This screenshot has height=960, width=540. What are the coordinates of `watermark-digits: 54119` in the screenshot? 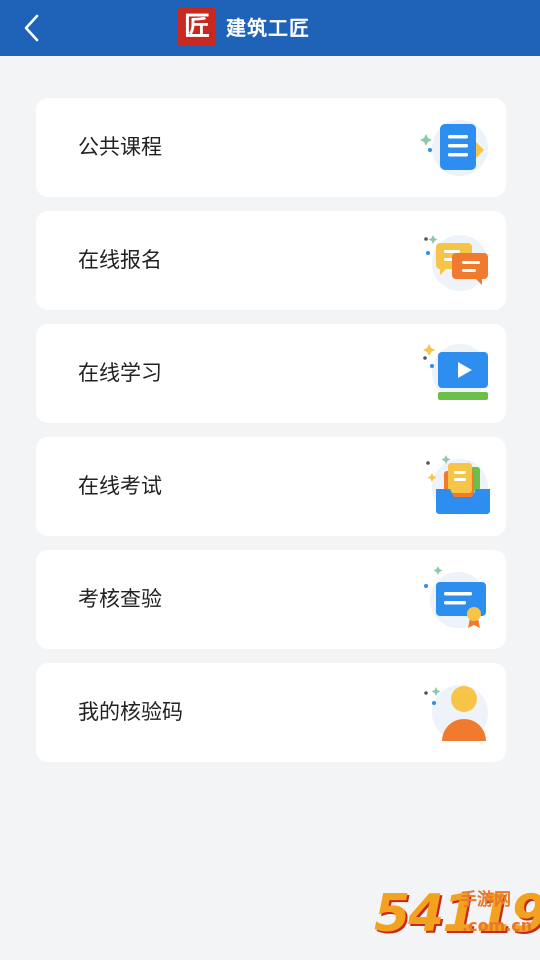 It's located at (457, 914).